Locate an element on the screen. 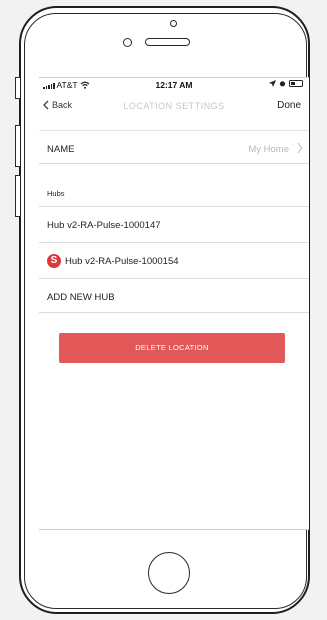 The height and width of the screenshot is (620, 327). hubs-header-label: Hubs is located at coordinates (56, 193).